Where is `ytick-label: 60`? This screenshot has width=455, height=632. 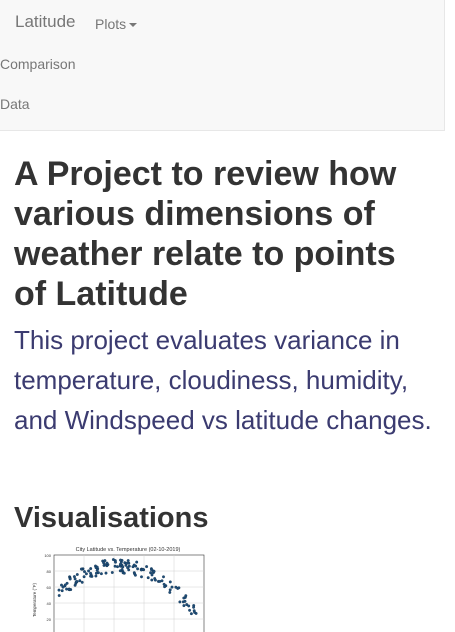
ytick-label: 60 is located at coordinates (49, 587).